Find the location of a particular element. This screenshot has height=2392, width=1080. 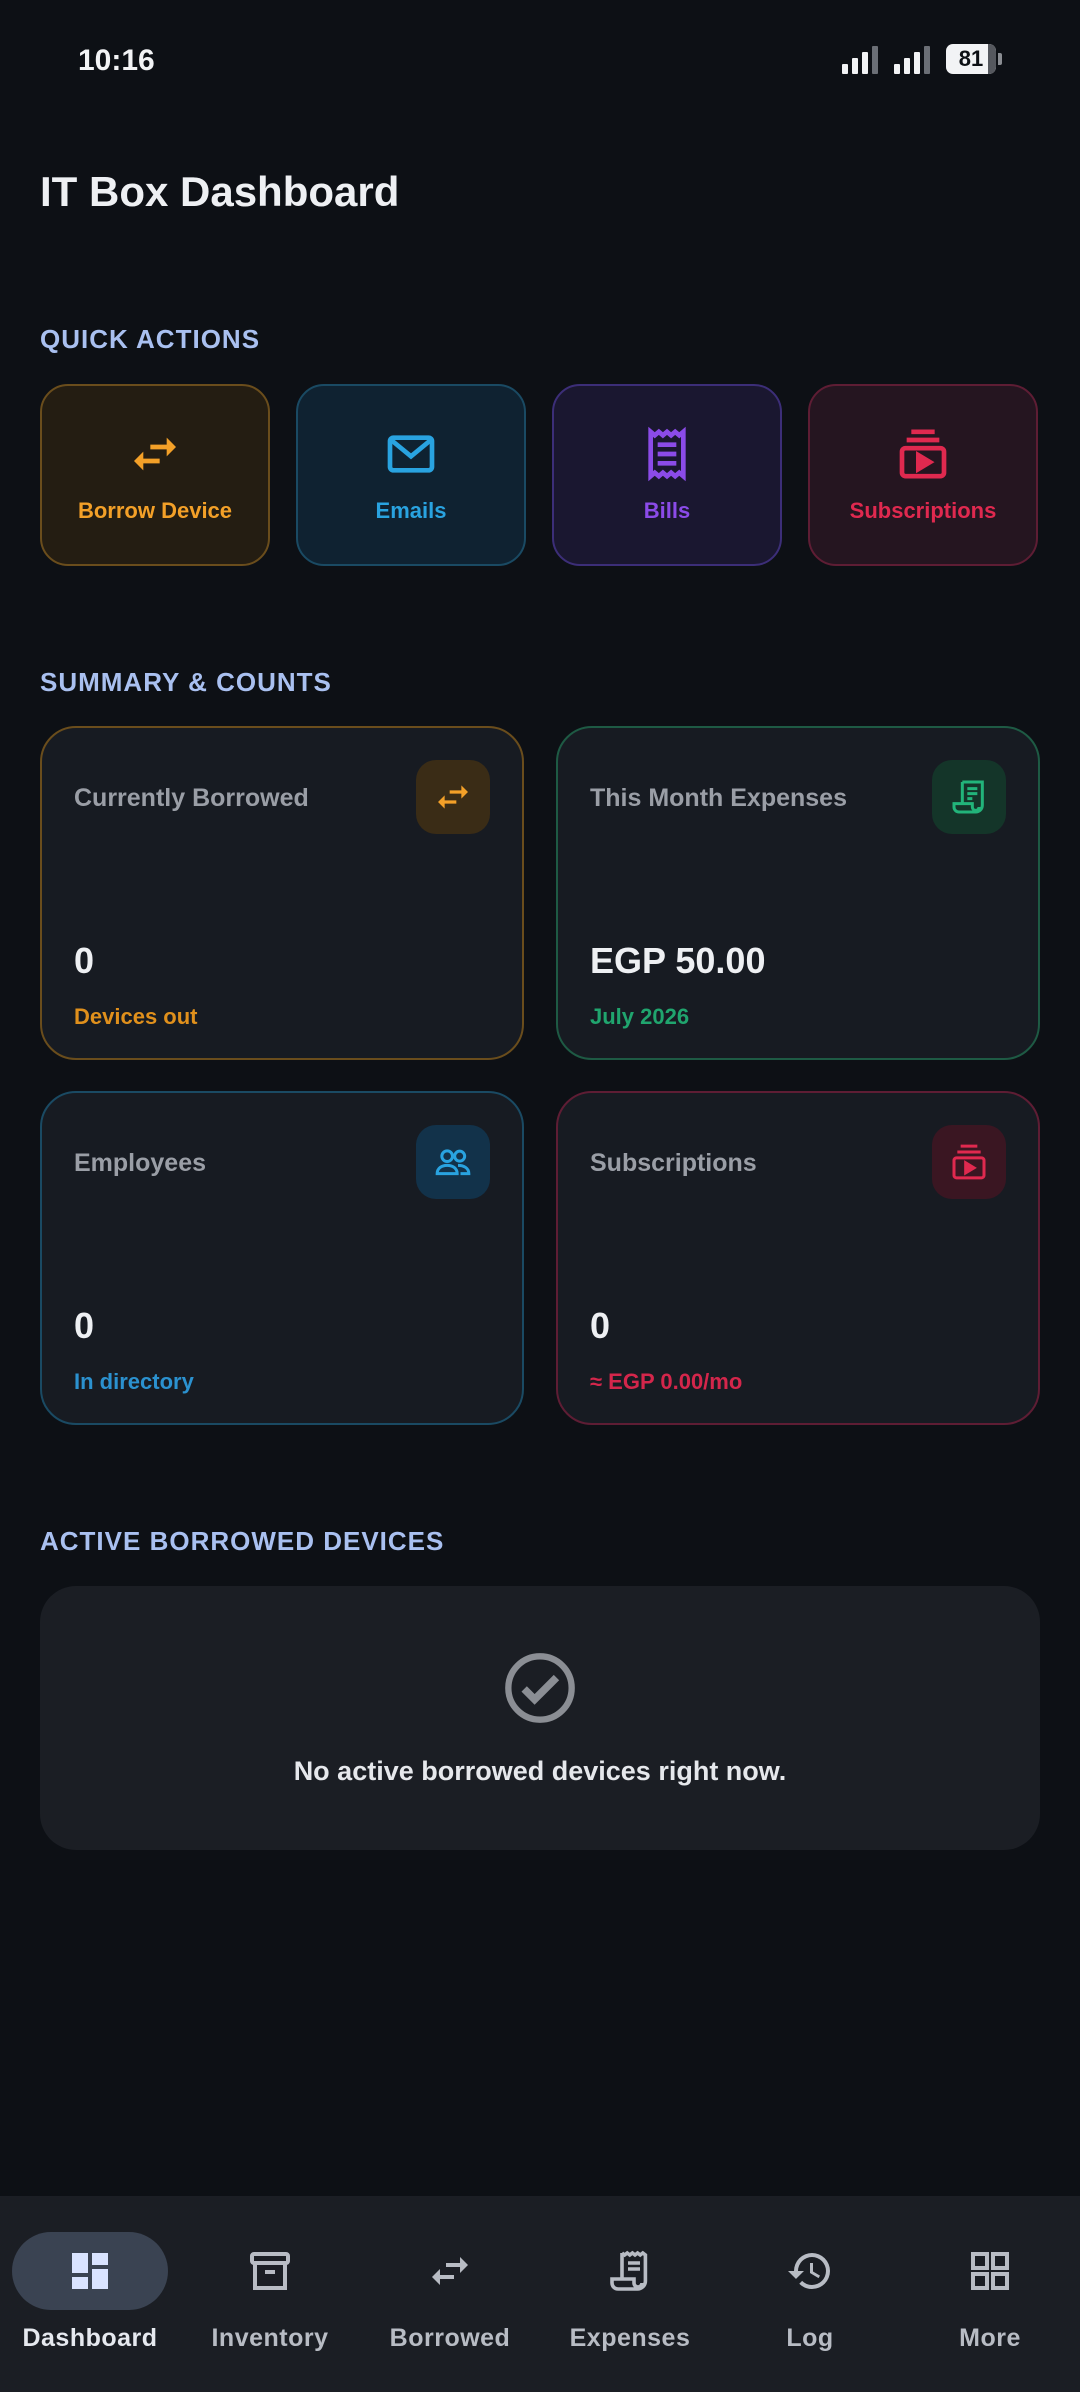

status-indicators: 81 is located at coordinates (922, 59).